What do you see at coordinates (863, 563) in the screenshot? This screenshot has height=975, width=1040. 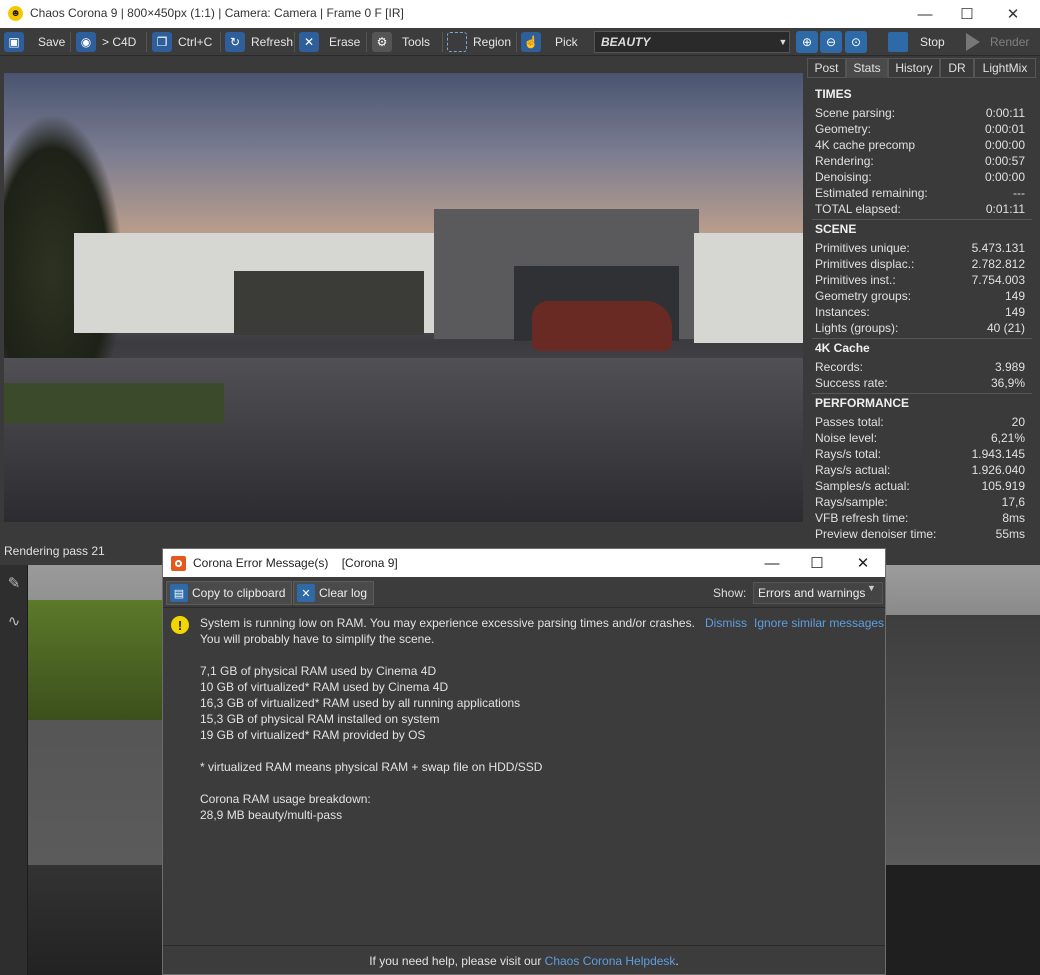 I see `dialog-close-button: ✕` at bounding box center [863, 563].